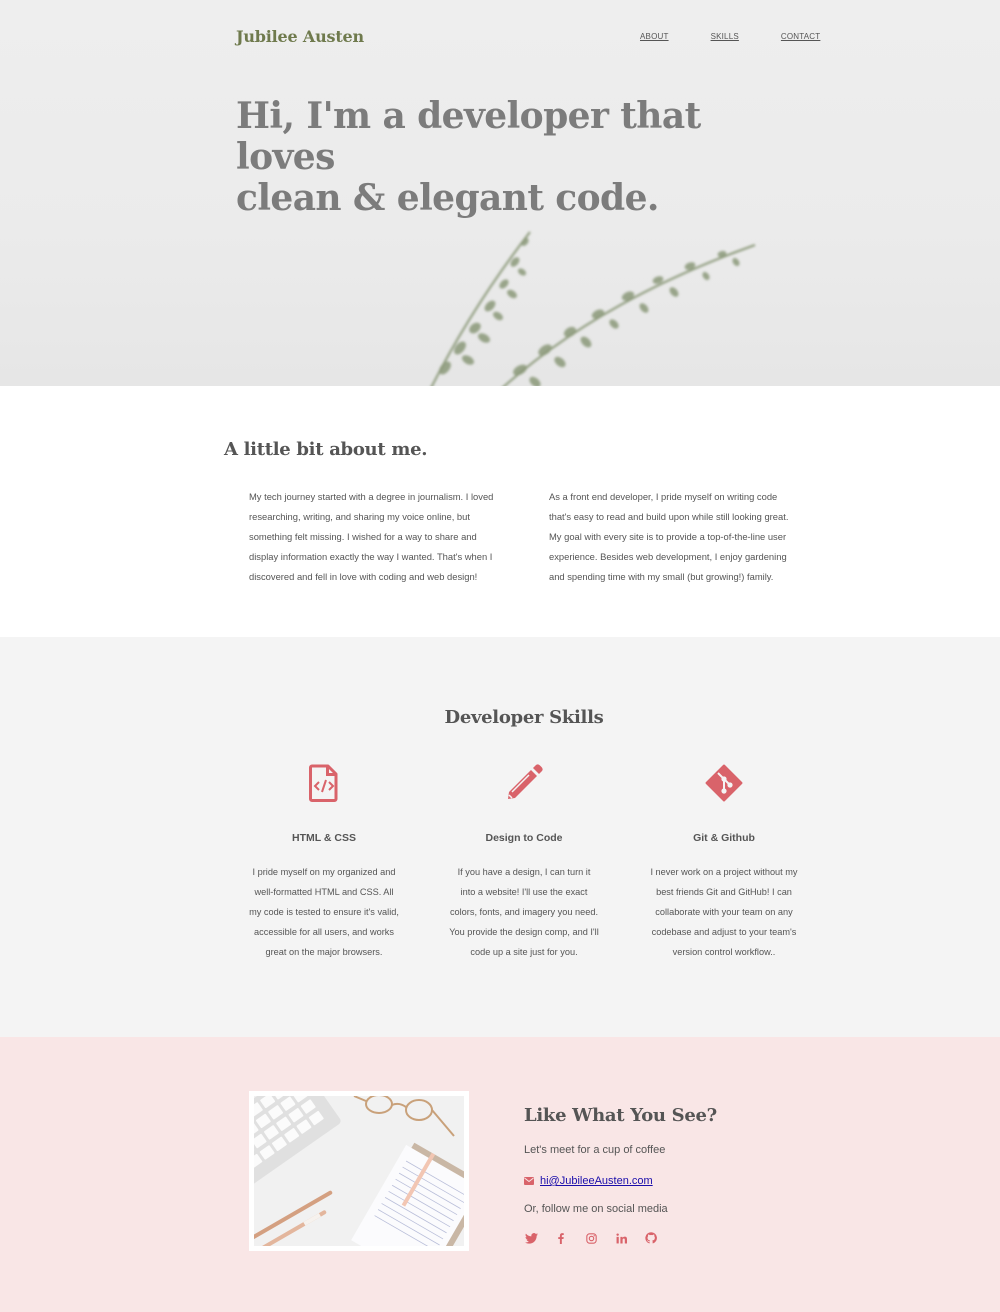 This screenshot has width=1000, height=1312. I want to click on email-row: hi@JubileeAusten.com, so click(588, 1181).